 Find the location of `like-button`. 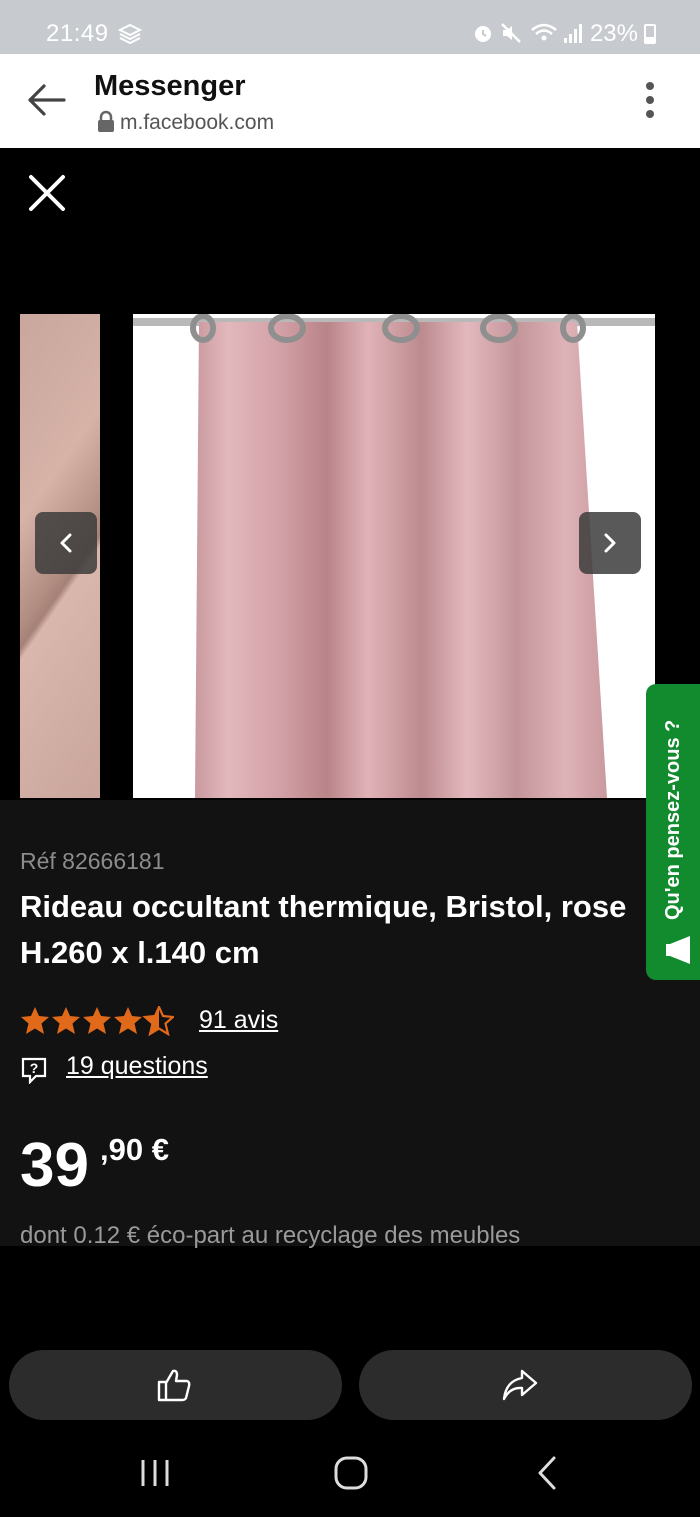

like-button is located at coordinates (175, 1385).